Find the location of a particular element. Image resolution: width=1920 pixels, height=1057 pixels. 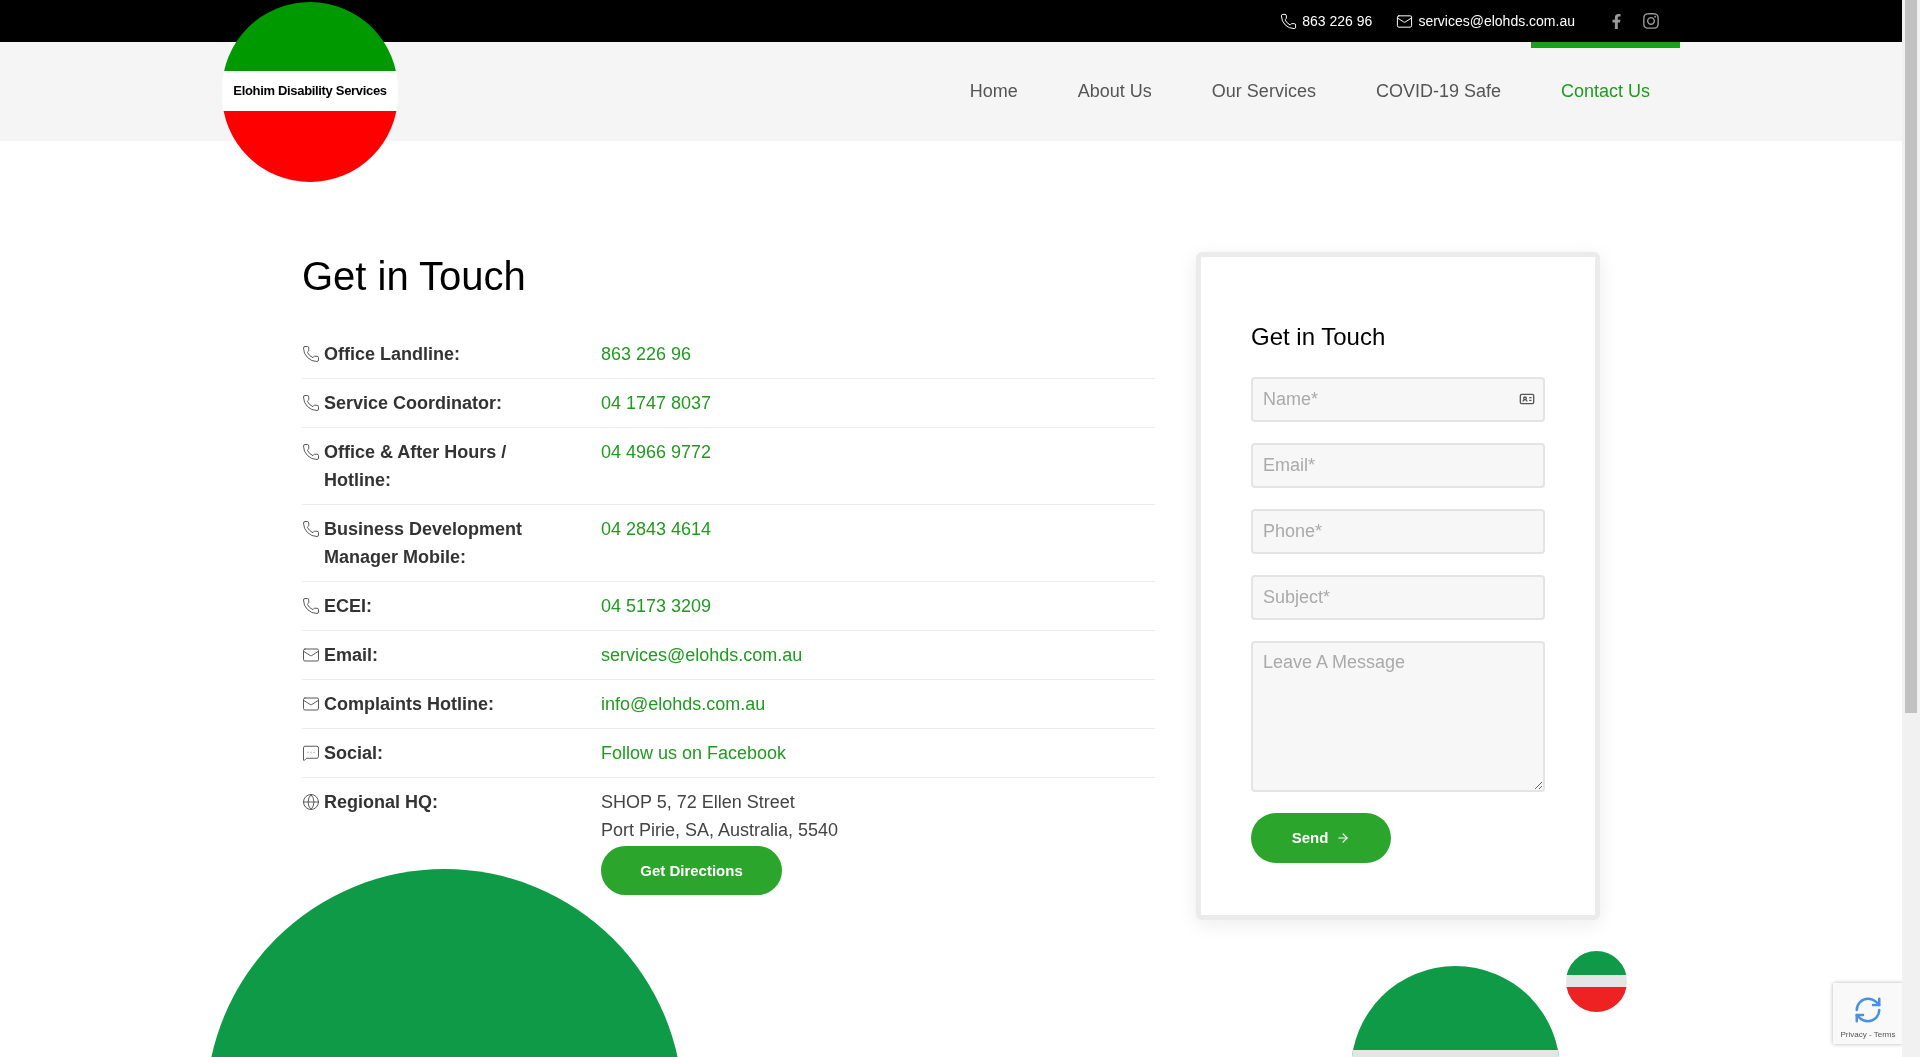

logo-text: Elohim Disability Services is located at coordinates (310, 91).